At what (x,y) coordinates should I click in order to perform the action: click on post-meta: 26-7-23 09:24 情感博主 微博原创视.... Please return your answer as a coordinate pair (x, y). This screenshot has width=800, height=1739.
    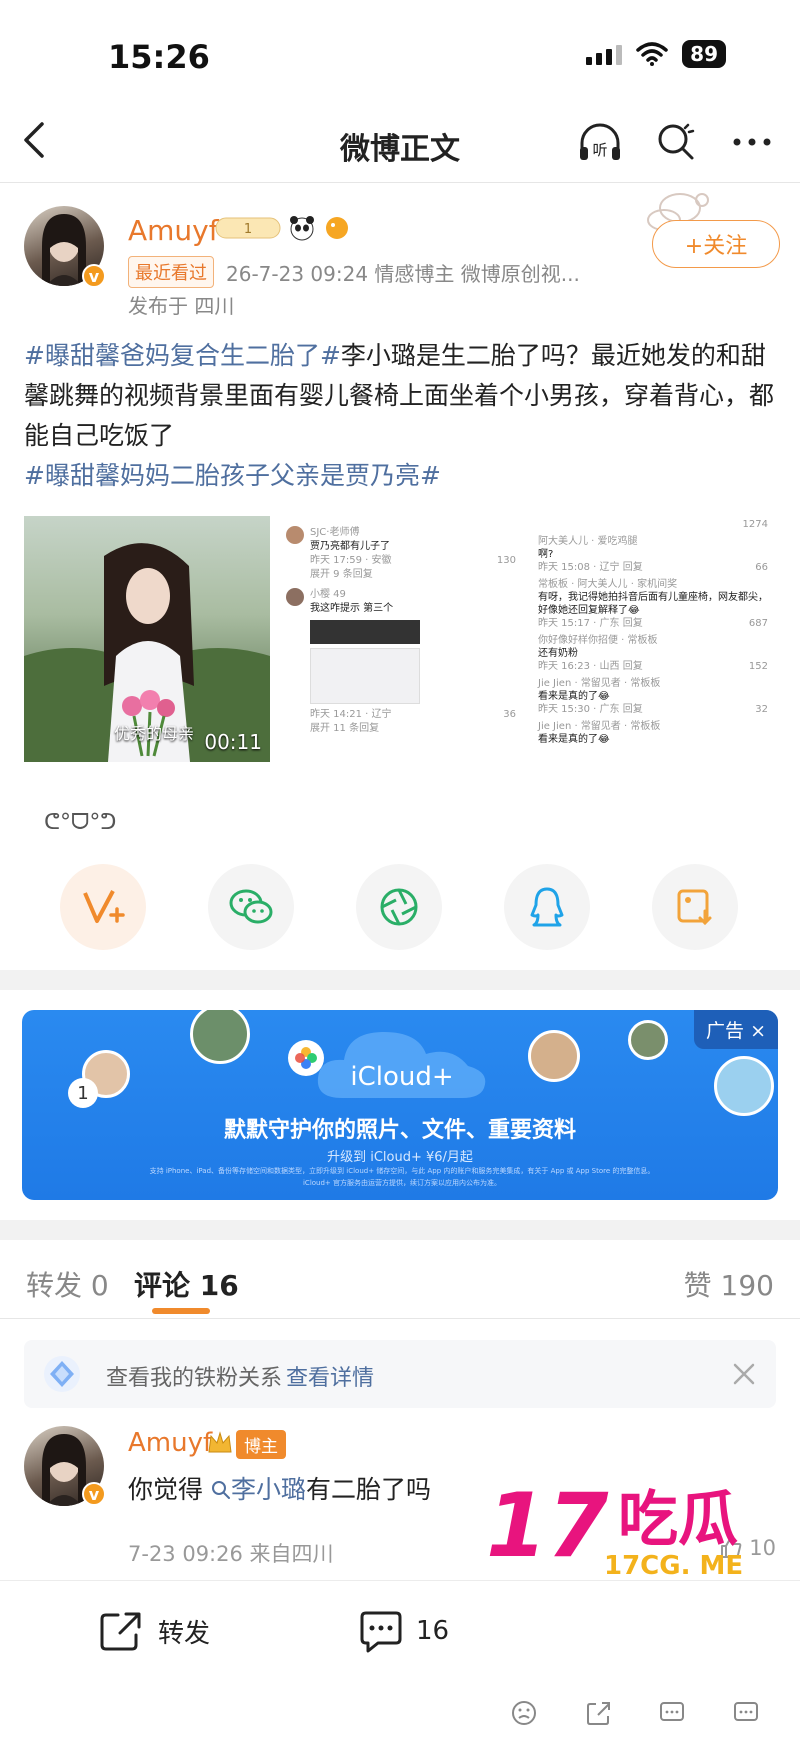
    Looking at the image, I should click on (403, 274).